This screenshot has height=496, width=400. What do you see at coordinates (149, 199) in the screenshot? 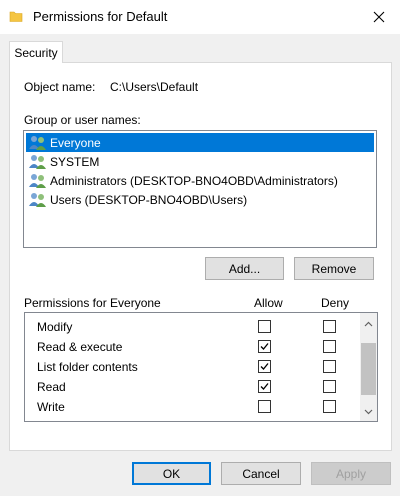
I see `list-item-label: Users (DESKTOP-BNO4OBD\Users)` at bounding box center [149, 199].